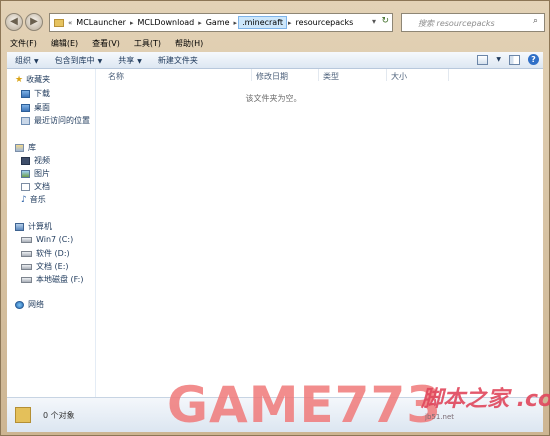 Image resolution: width=550 pixels, height=436 pixels. I want to click on chevron-down-icon: ▾, so click(374, 21).